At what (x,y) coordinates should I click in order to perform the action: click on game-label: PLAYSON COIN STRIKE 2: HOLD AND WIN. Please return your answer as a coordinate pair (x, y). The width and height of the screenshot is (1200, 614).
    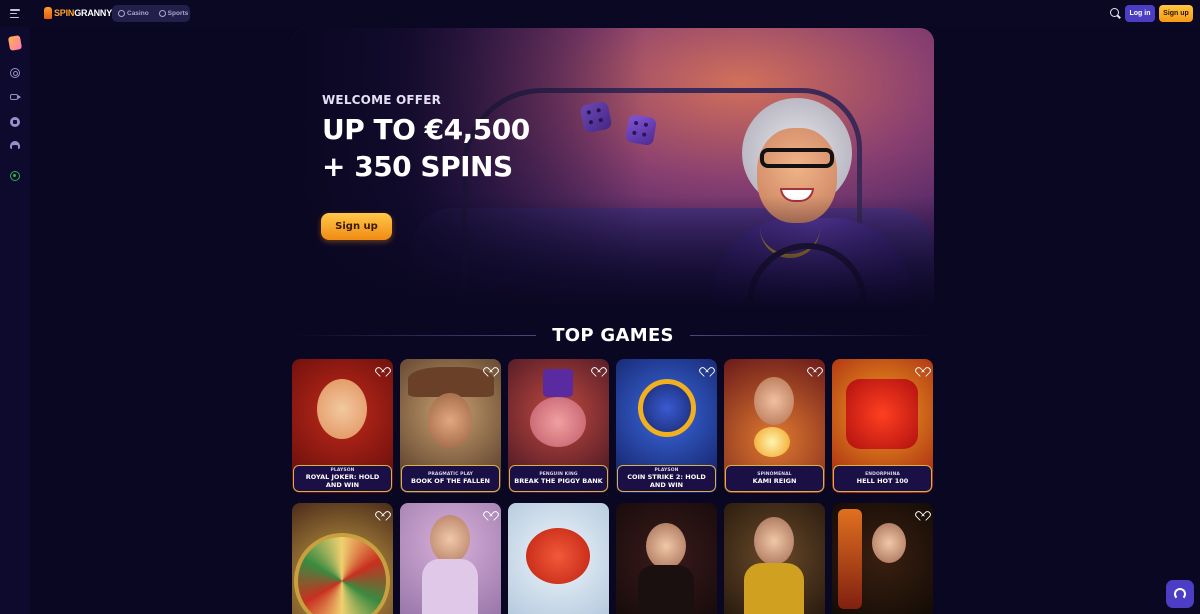
    Looking at the image, I should click on (666, 478).